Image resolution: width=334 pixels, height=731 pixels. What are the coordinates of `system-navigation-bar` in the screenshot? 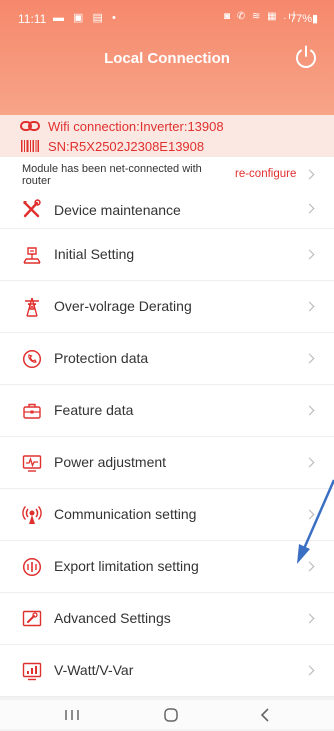 It's located at (167, 714).